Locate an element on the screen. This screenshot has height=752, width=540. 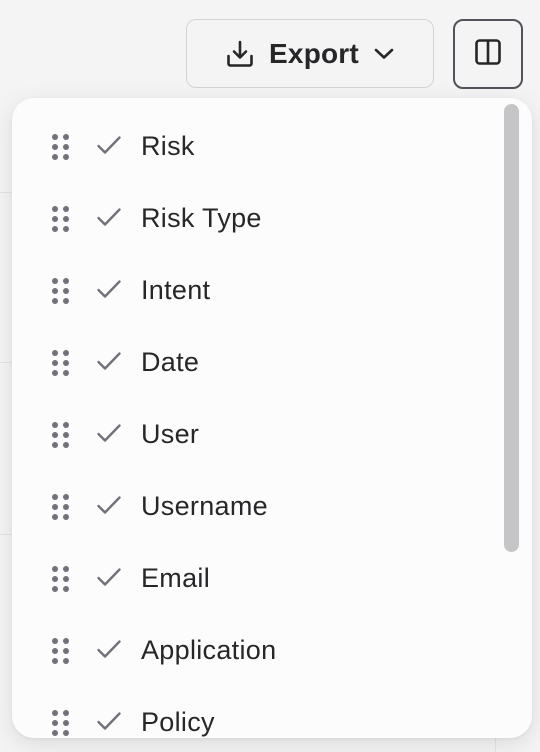
column-menu-item-label: User is located at coordinates (170, 434).